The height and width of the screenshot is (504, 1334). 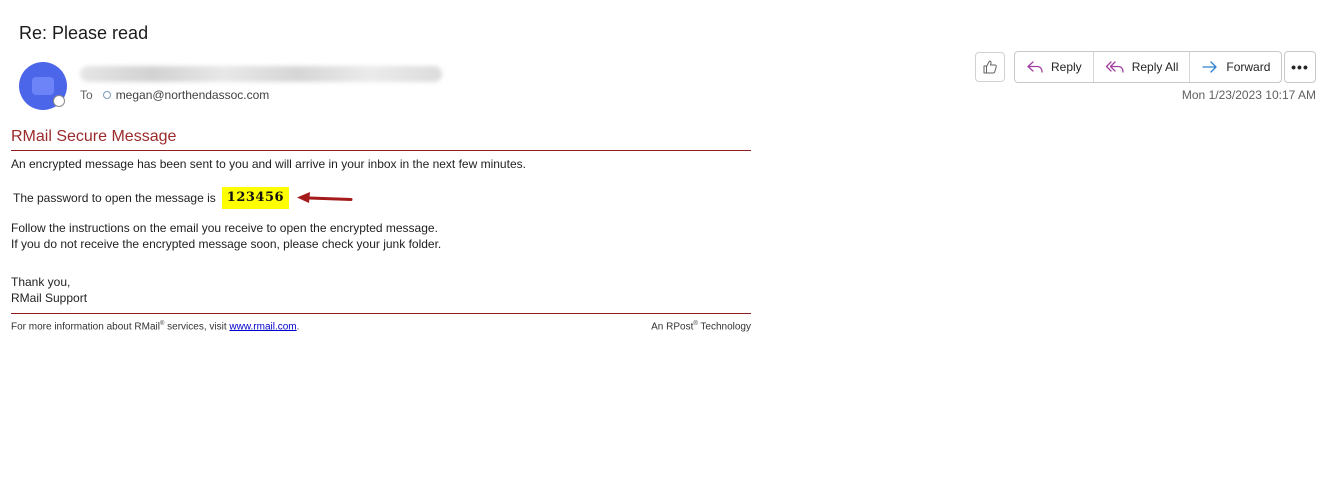 I want to click on recipient-presence-icon, so click(x=106, y=95).